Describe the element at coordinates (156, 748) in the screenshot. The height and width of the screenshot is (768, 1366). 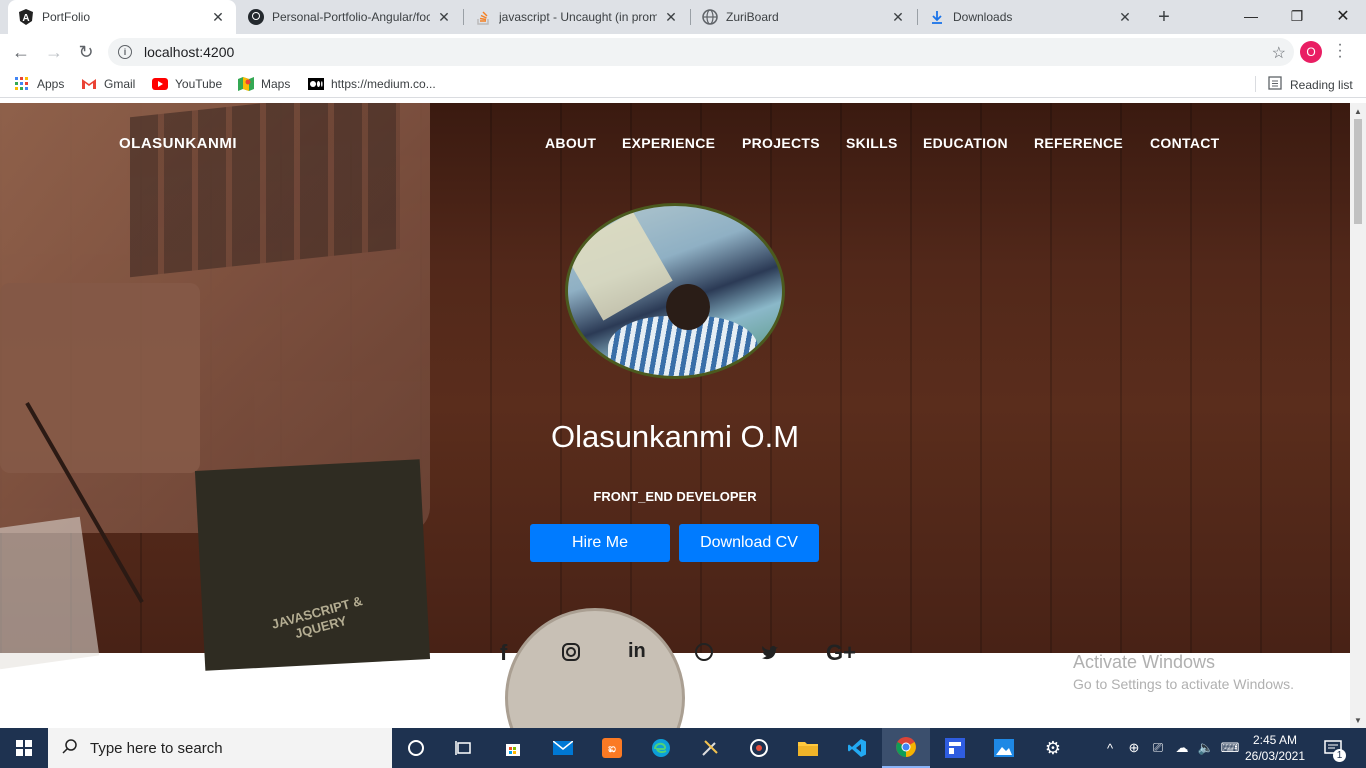
I see `search-placeholder: Type here to search` at that location.